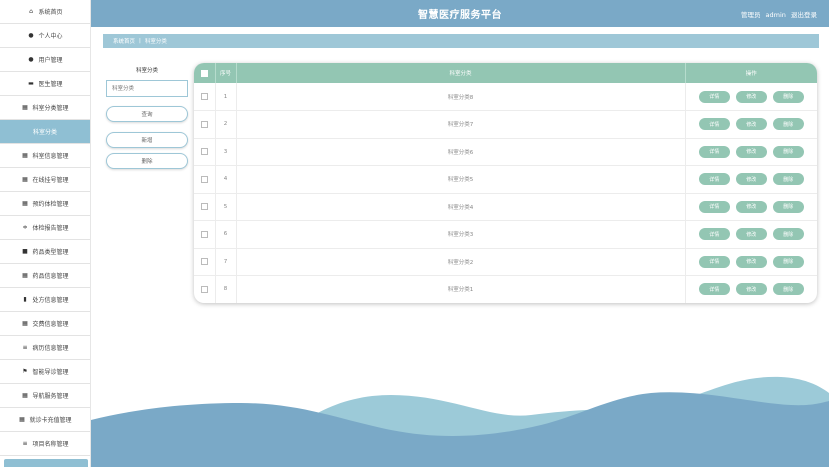  Describe the element at coordinates (45, 276) in the screenshot. I see `sidebar-item: ▦ 药品信息管理` at that location.